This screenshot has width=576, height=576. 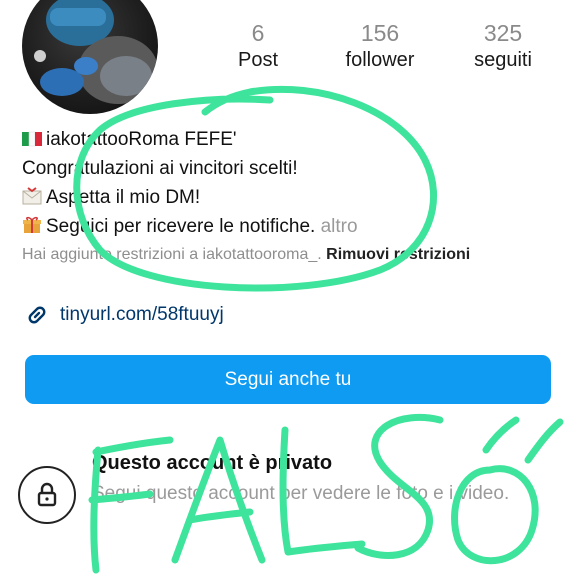 What do you see at coordinates (123, 197) in the screenshot?
I see `bio-line-2-text: Aspetta il mio DM!` at bounding box center [123, 197].